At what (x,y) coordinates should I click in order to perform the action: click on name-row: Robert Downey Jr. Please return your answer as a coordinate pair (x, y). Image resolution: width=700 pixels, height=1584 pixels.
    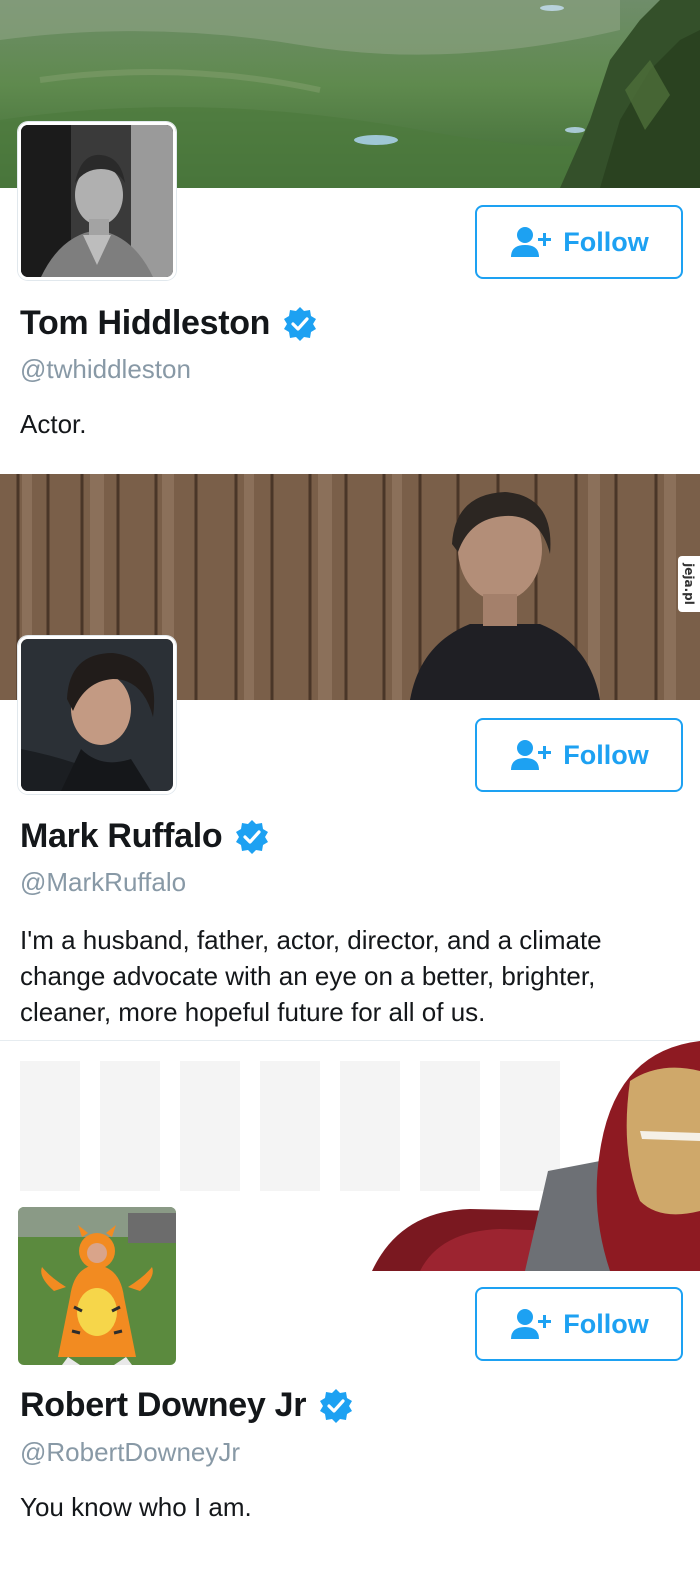
    Looking at the image, I should click on (187, 1405).